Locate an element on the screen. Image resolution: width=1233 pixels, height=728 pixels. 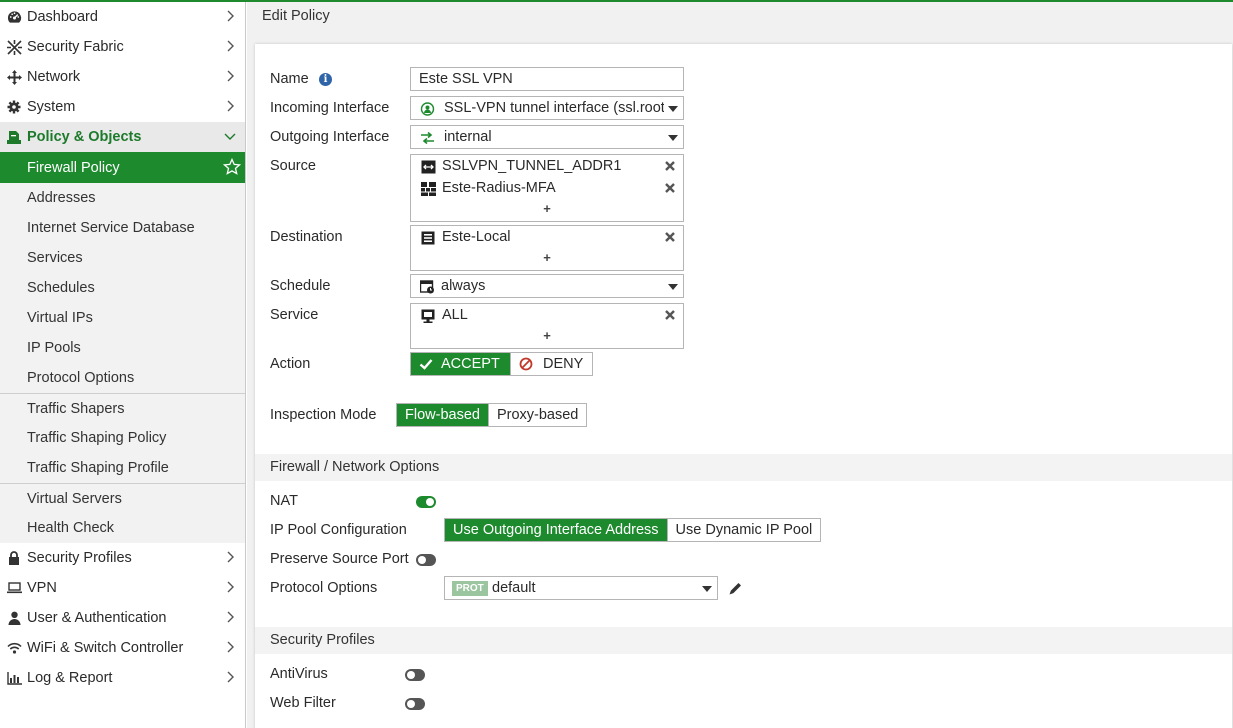
web-filter-toggle is located at coordinates (415, 704).